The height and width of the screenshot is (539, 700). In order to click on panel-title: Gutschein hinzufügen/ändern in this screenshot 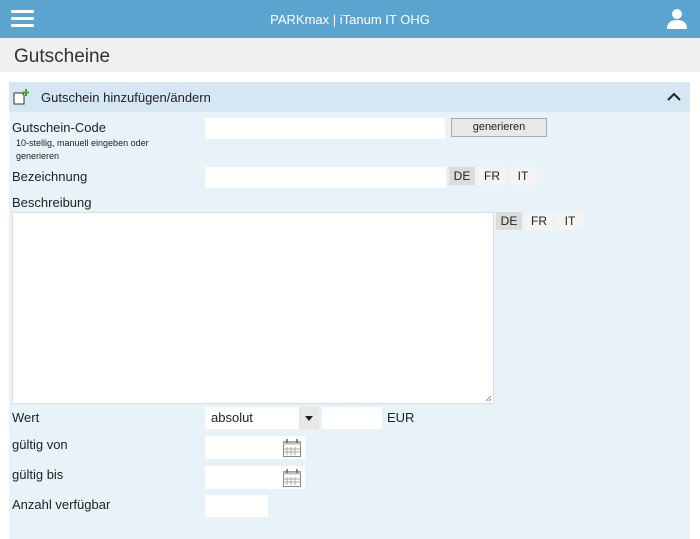, I will do `click(126, 97)`.